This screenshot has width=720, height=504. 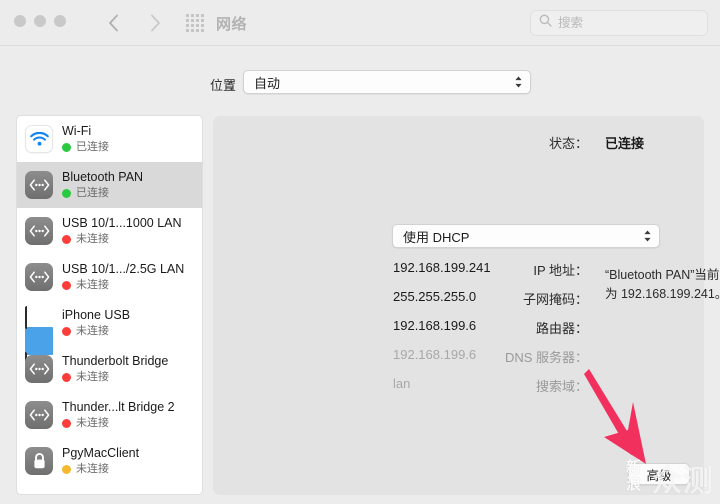 I want to click on advanced-button: 高级, so click(x=659, y=474).